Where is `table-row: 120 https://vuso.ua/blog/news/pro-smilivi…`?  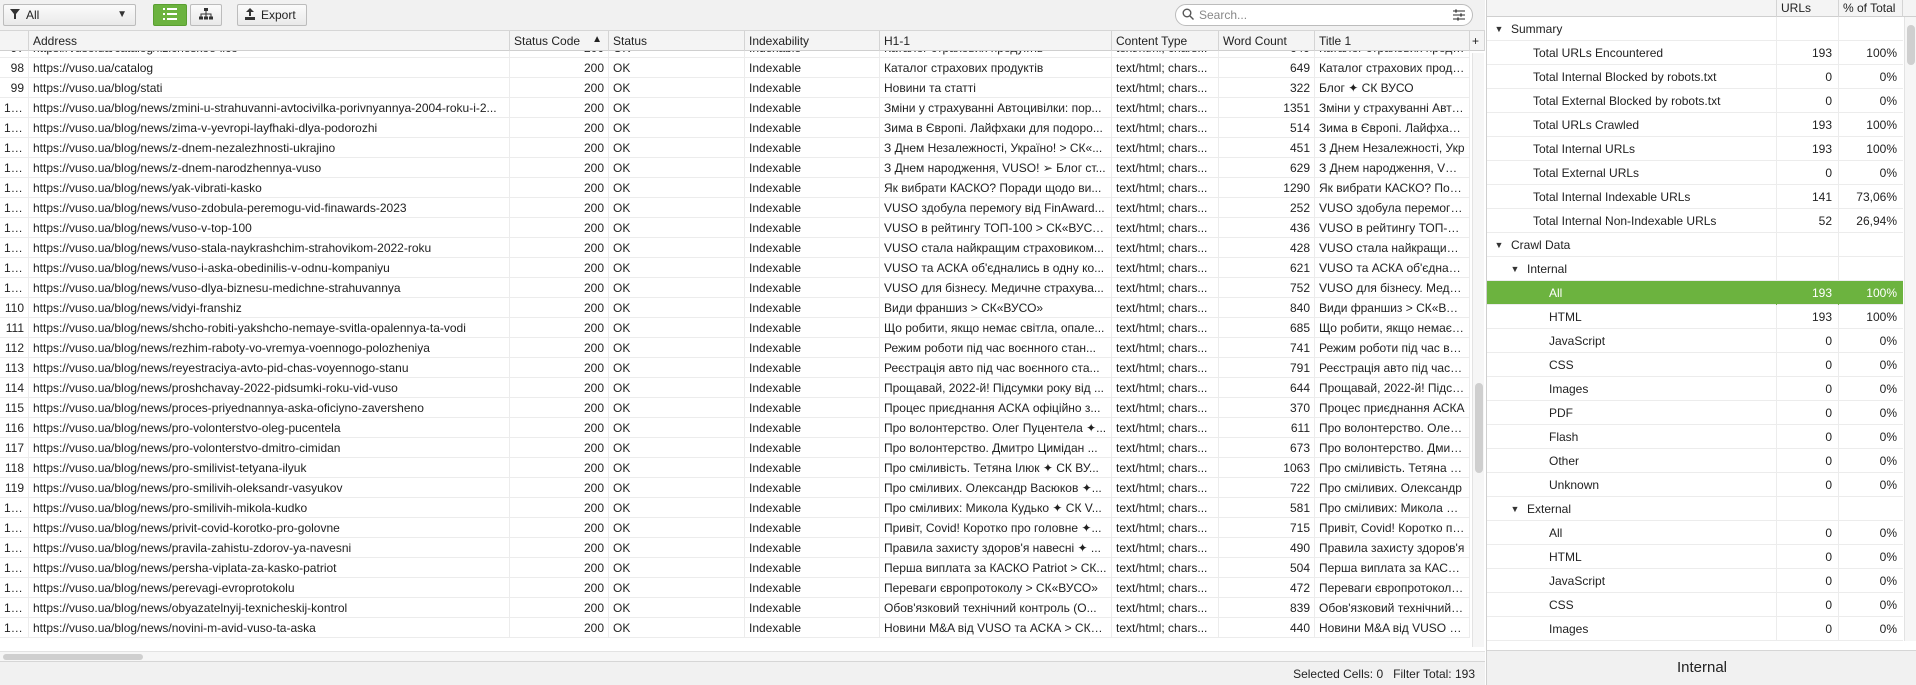
table-row: 120 https://vuso.ua/blog/news/pro-smilivi… is located at coordinates (735, 508).